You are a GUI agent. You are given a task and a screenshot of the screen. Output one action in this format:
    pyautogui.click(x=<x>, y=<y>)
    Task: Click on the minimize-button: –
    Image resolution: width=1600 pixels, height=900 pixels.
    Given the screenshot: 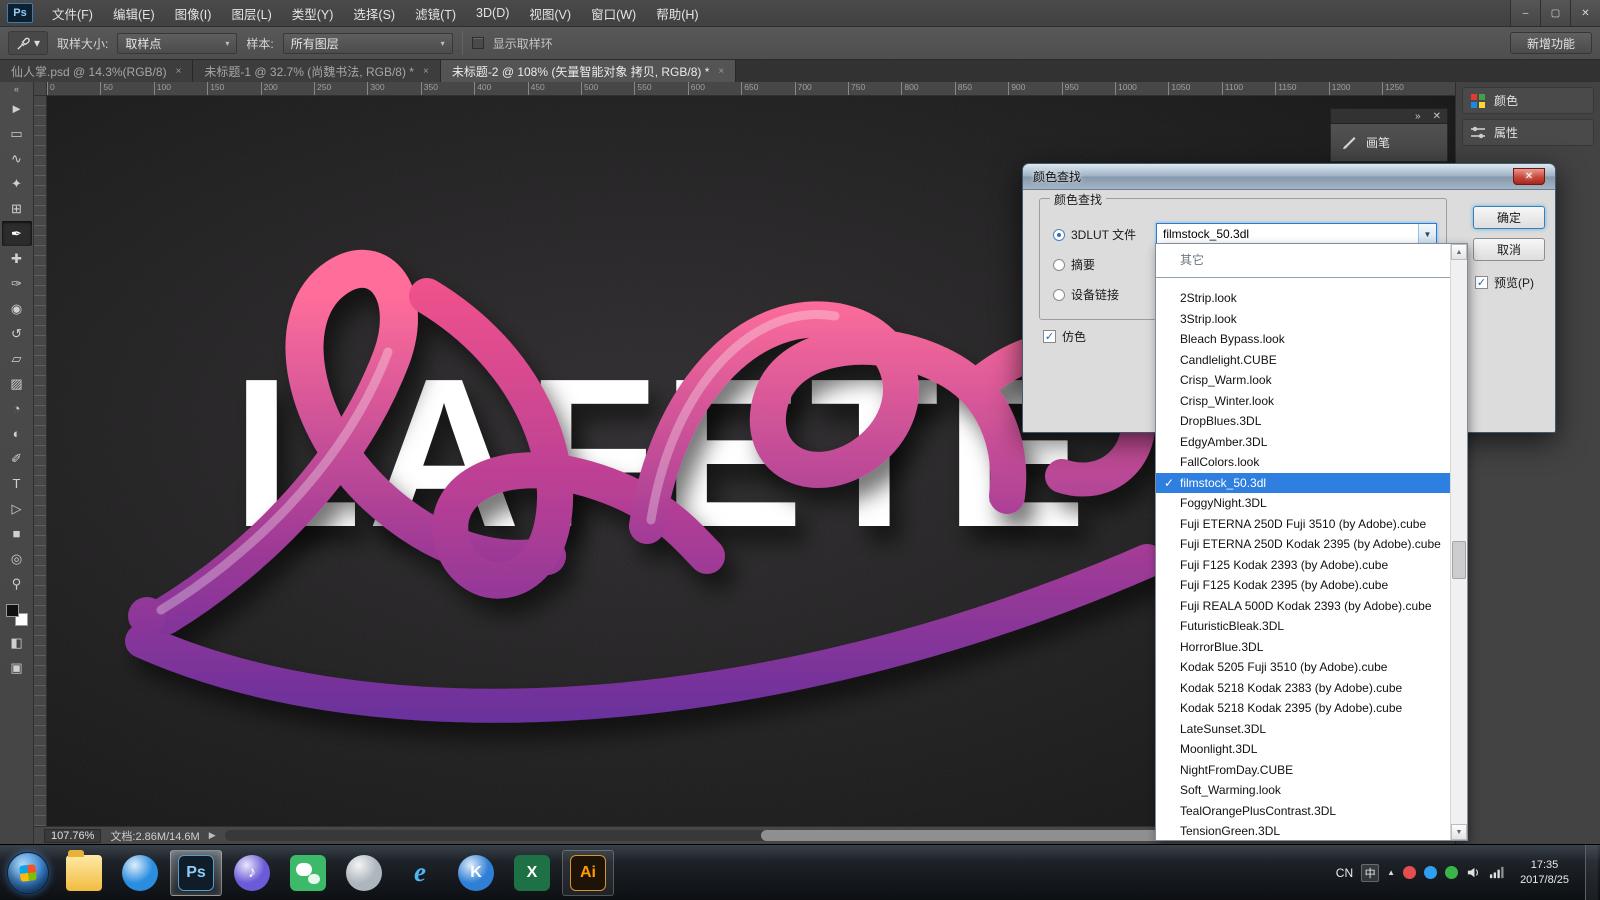 What is the action you would take?
    pyautogui.click(x=1525, y=13)
    